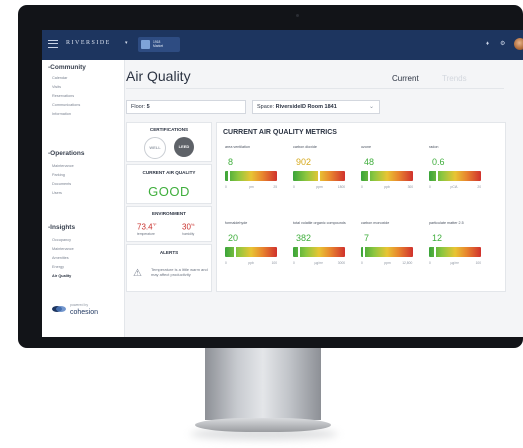 The height and width of the screenshot is (448, 523). I want to click on sidebar-item-amenities: Amenities, so click(60, 258).